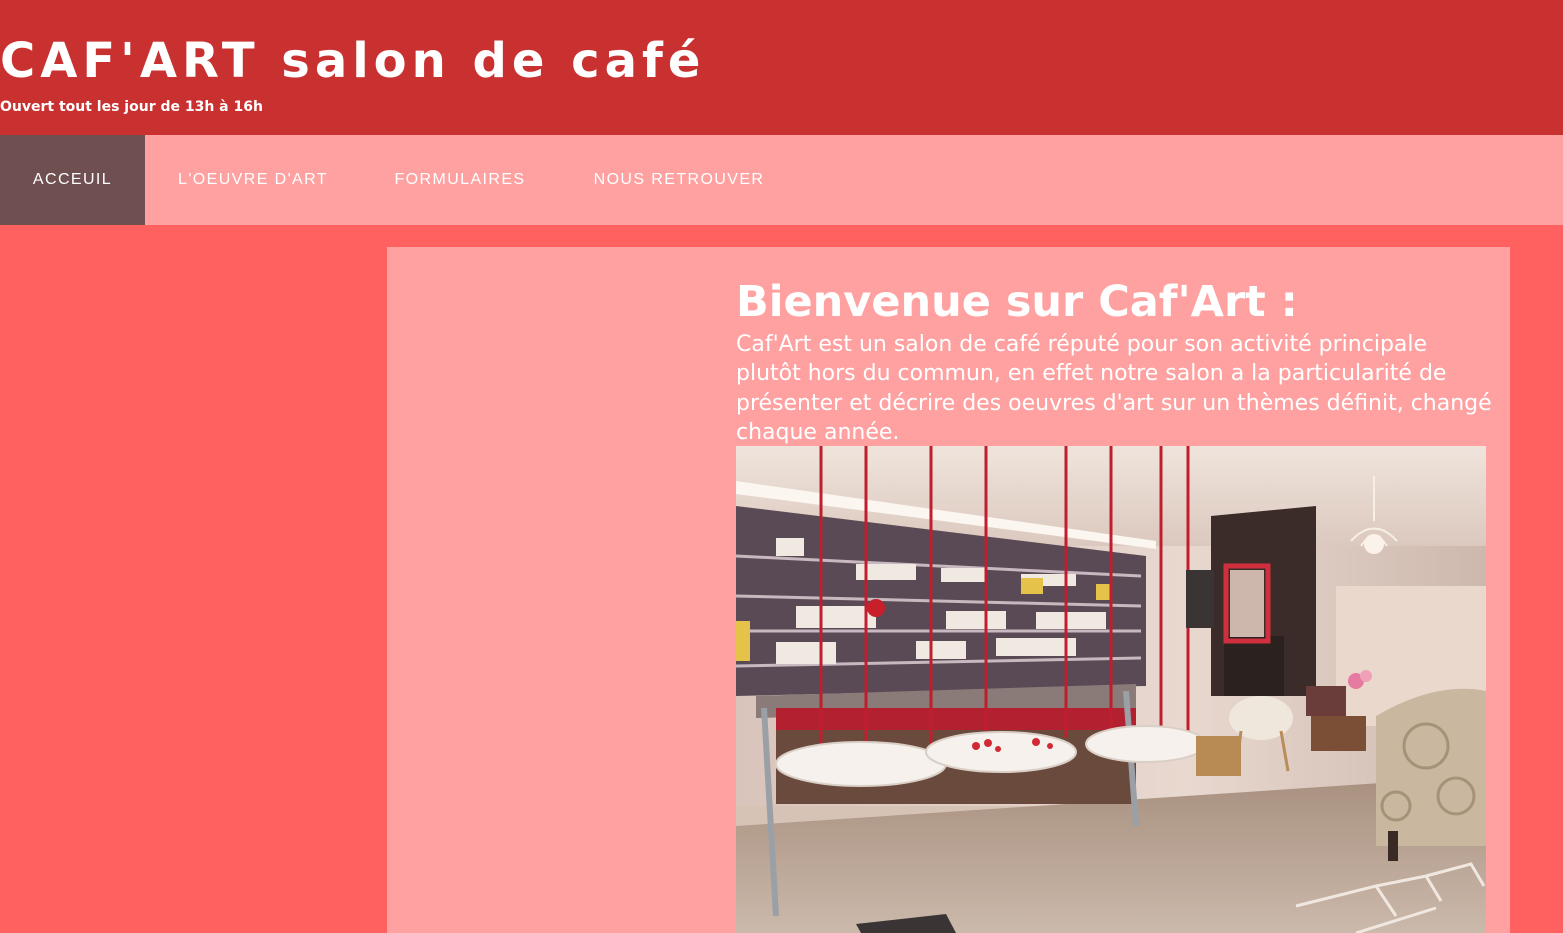  Describe the element at coordinates (253, 180) in the screenshot. I see `nav-item-oeuvre-d-art: L'OEUVRE D'ART` at that location.